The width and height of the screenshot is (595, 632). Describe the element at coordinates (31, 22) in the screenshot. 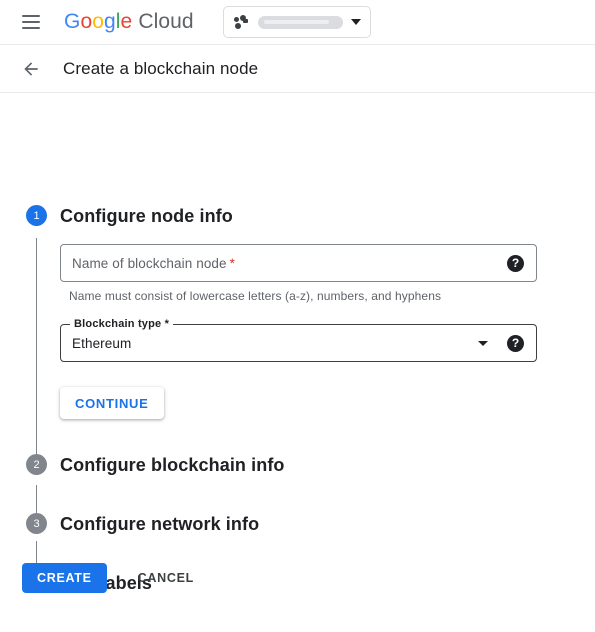

I see `hamburger-menu-icon` at that location.